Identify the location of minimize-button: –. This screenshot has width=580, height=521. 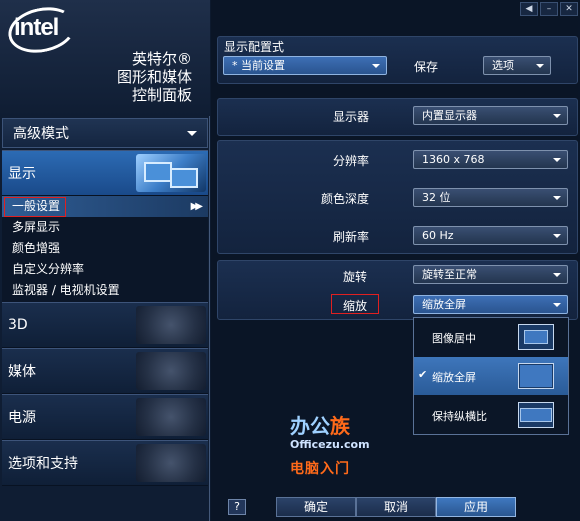
(549, 9).